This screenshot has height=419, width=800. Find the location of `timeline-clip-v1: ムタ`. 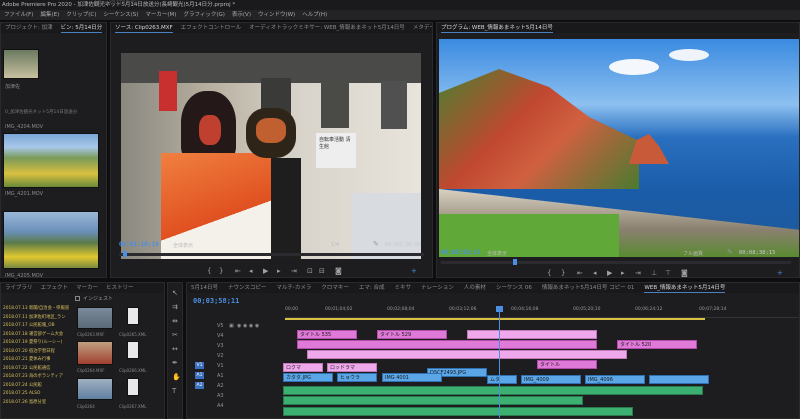

timeline-clip-v1: ムタ is located at coordinates (502, 379).